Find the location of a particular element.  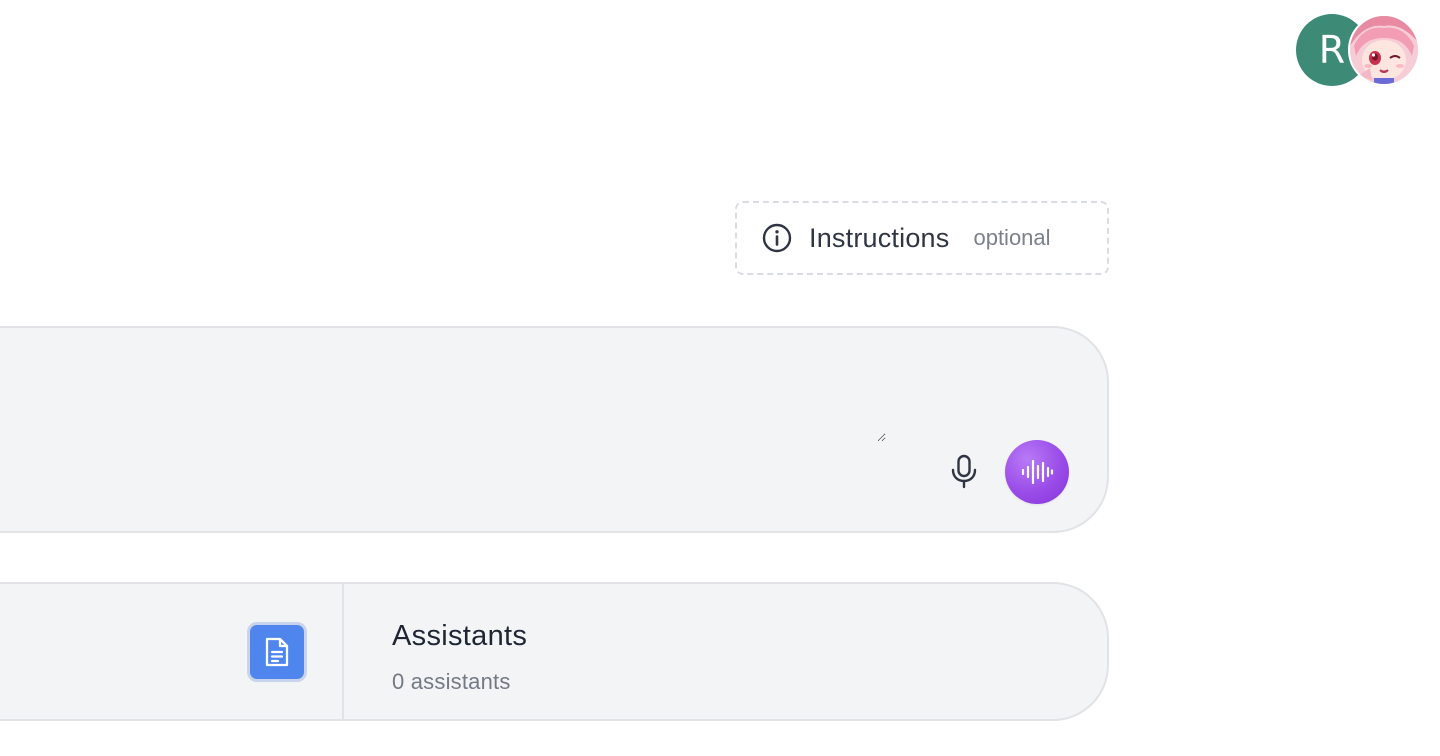

documents-button is located at coordinates (277, 652).